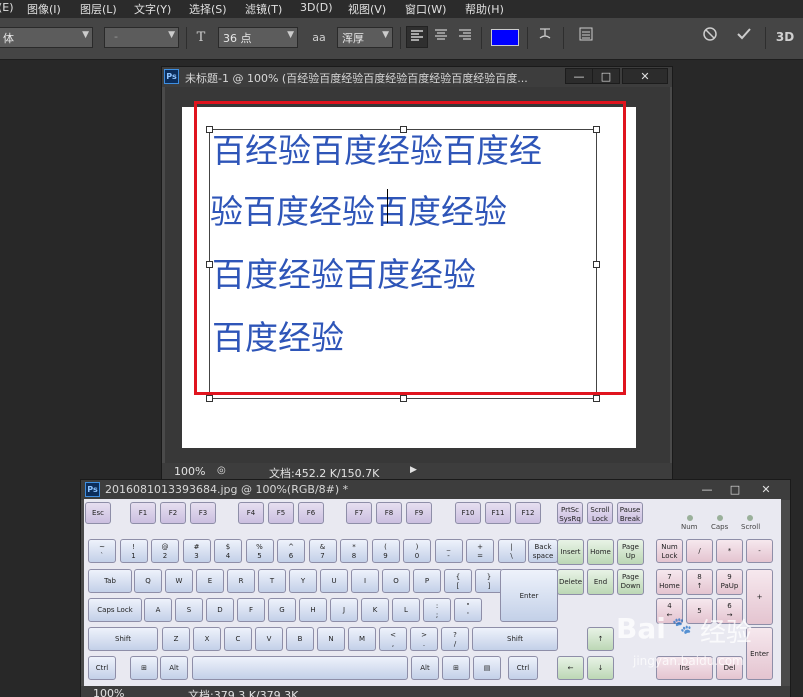  What do you see at coordinates (238, 639) in the screenshot?
I see `letter-key: C` at bounding box center [238, 639].